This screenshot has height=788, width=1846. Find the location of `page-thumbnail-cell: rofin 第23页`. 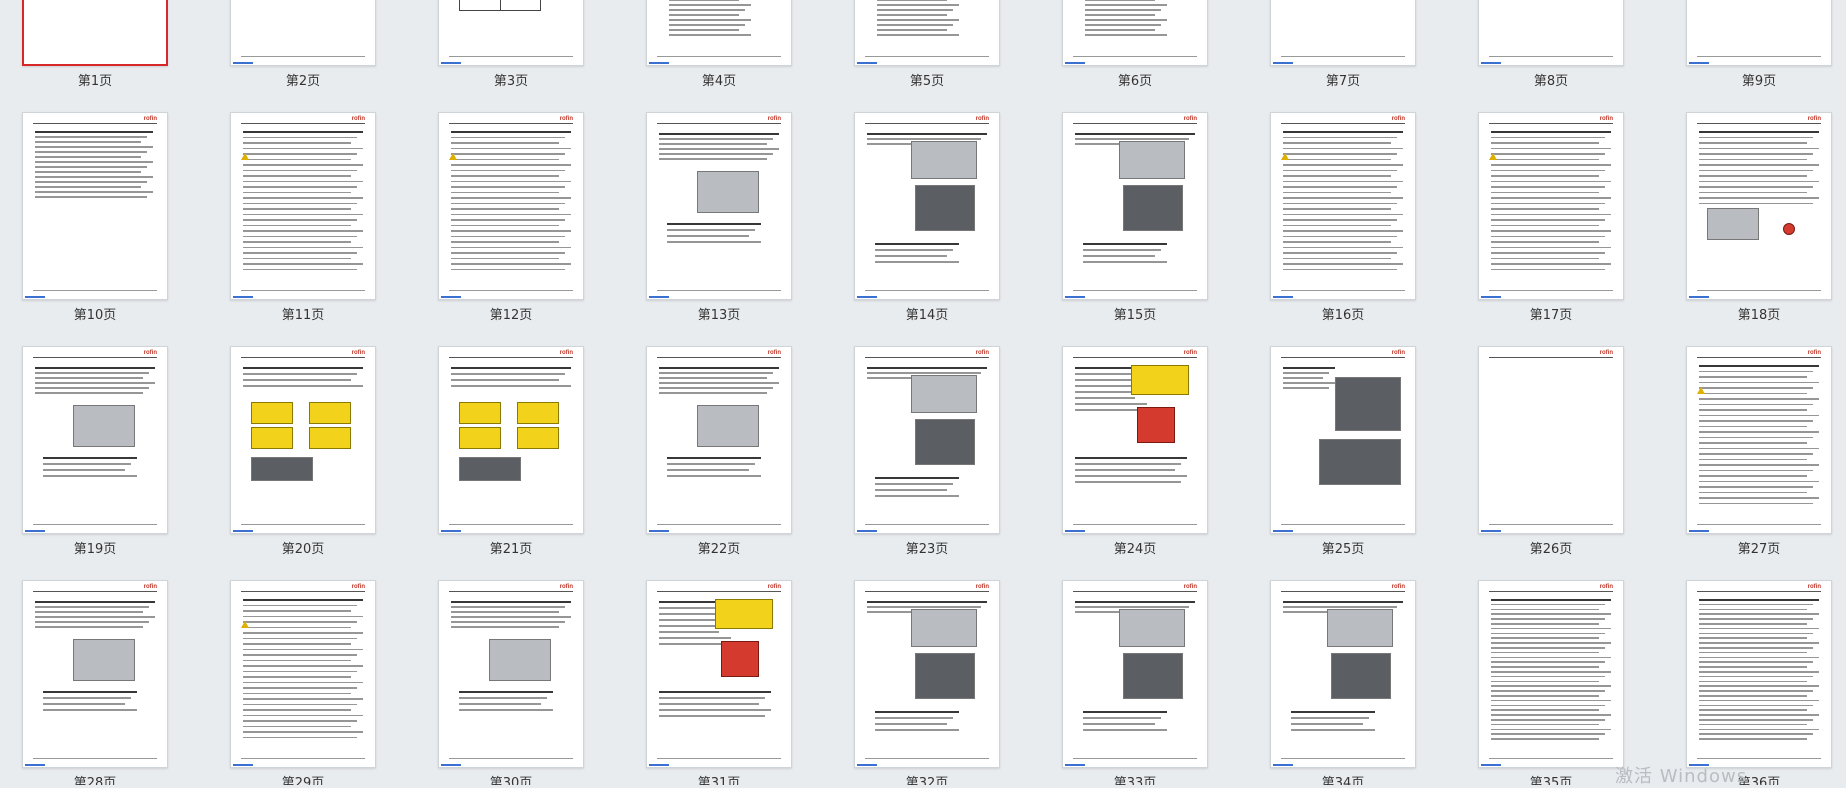

page-thumbnail-cell: rofin 第23页 is located at coordinates (927, 451).